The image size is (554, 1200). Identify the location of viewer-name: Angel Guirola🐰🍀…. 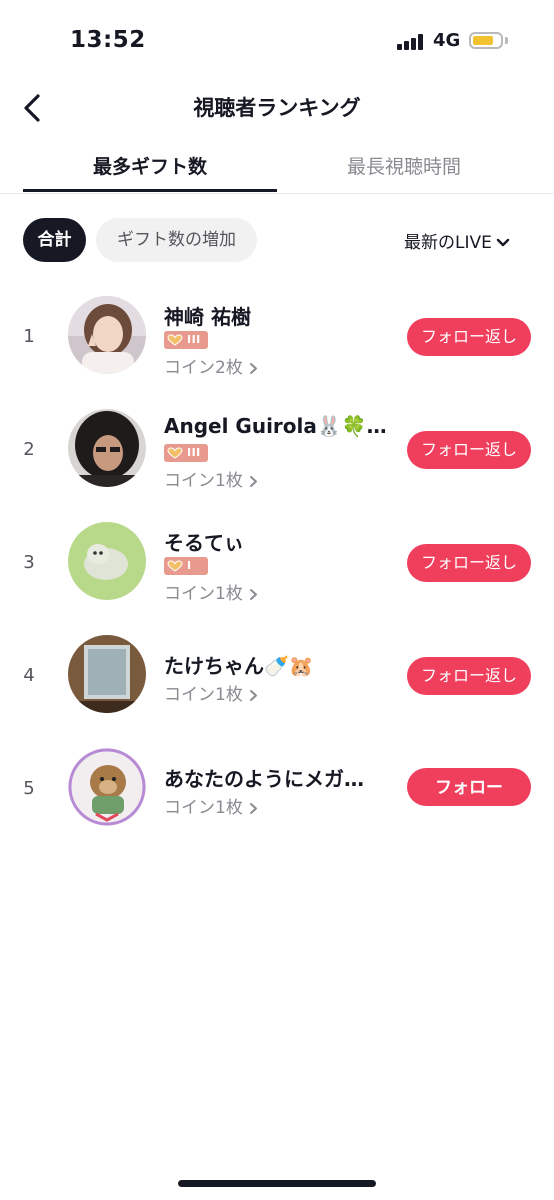
(275, 426).